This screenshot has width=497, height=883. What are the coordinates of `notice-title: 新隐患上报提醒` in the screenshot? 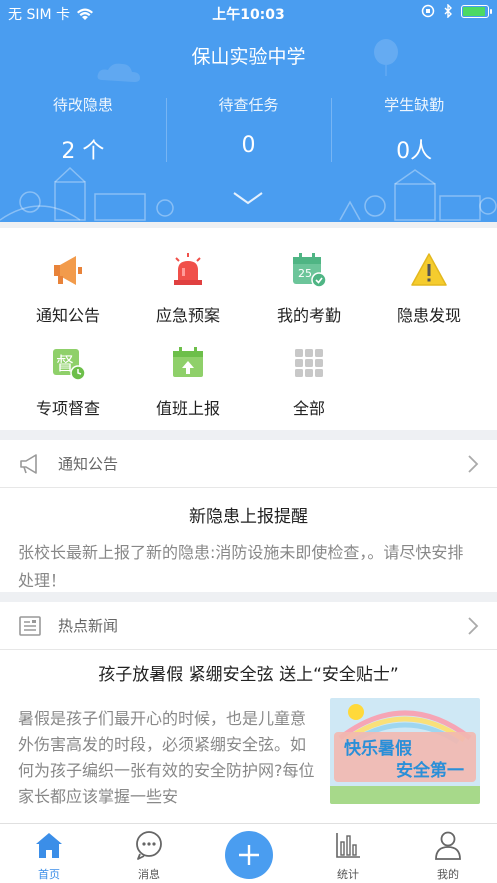 It's located at (248, 514).